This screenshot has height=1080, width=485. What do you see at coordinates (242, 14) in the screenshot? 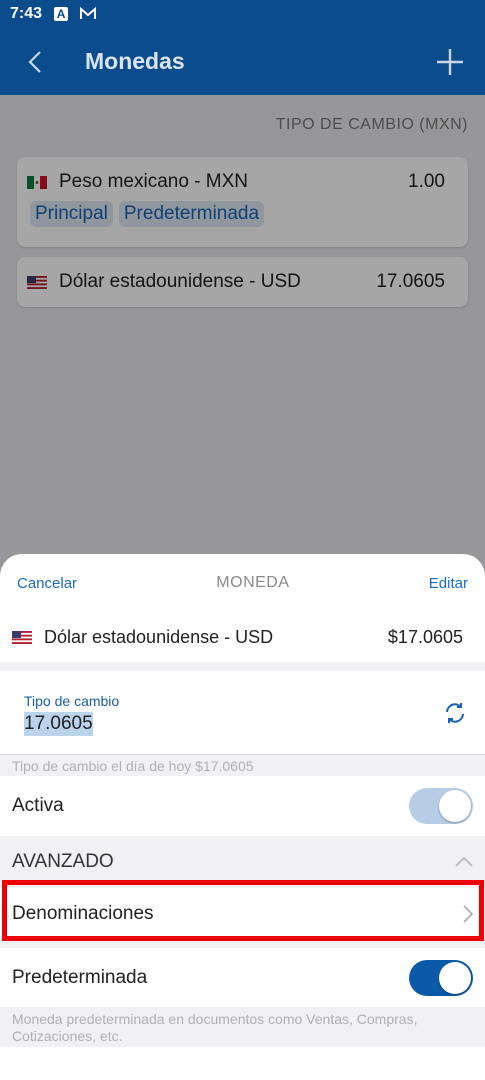
I see `status-bar: 7:43 A` at bounding box center [242, 14].